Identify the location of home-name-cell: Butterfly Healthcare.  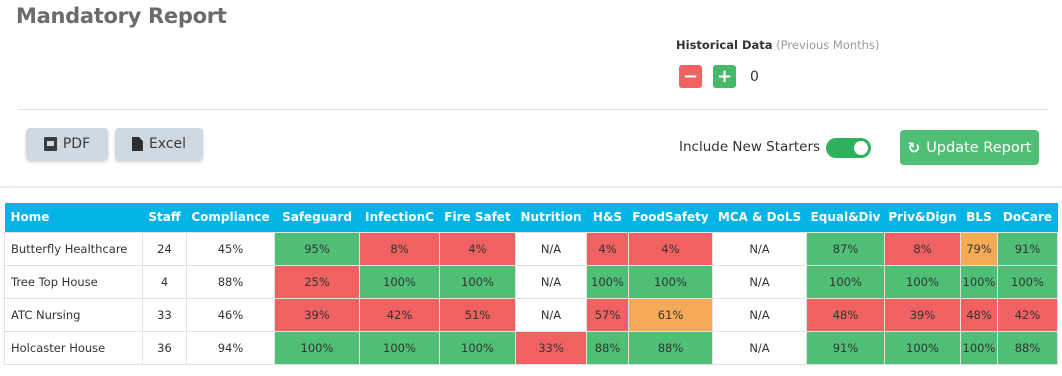
(73, 248).